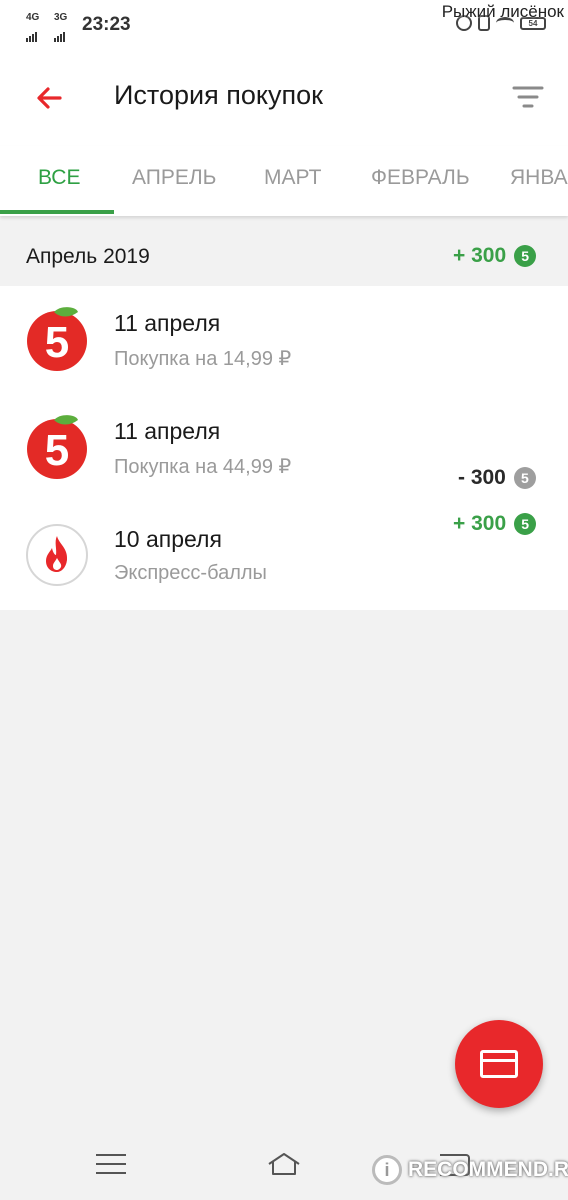  What do you see at coordinates (190, 573) in the screenshot?
I see `item-subtitle: Экспресс-баллы` at bounding box center [190, 573].